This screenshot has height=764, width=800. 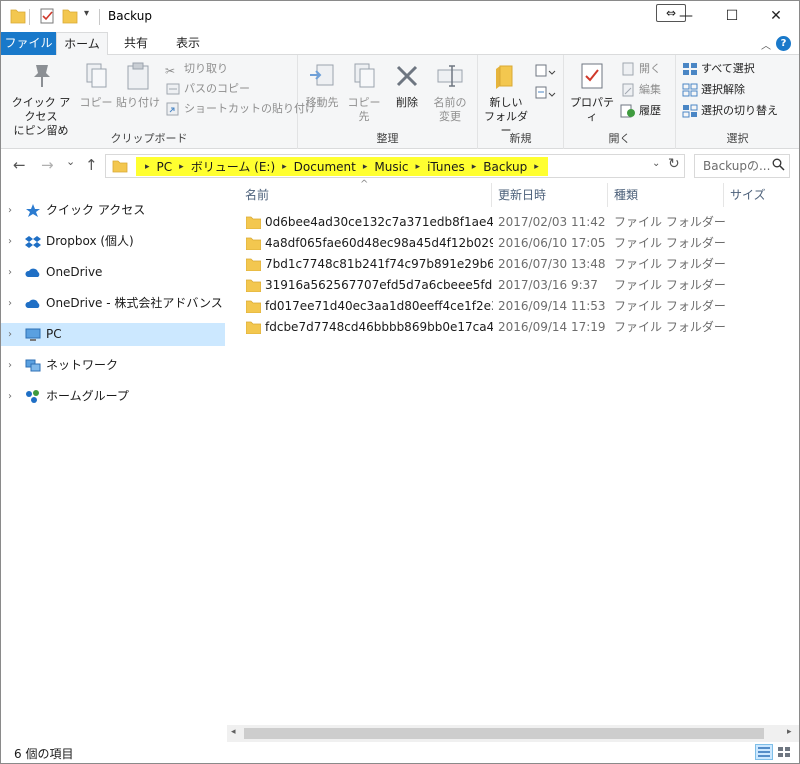 What do you see at coordinates (400, 16) in the screenshot?
I see `title-bar: ▾ Backup ⇔ — ☐ ✕` at bounding box center [400, 16].